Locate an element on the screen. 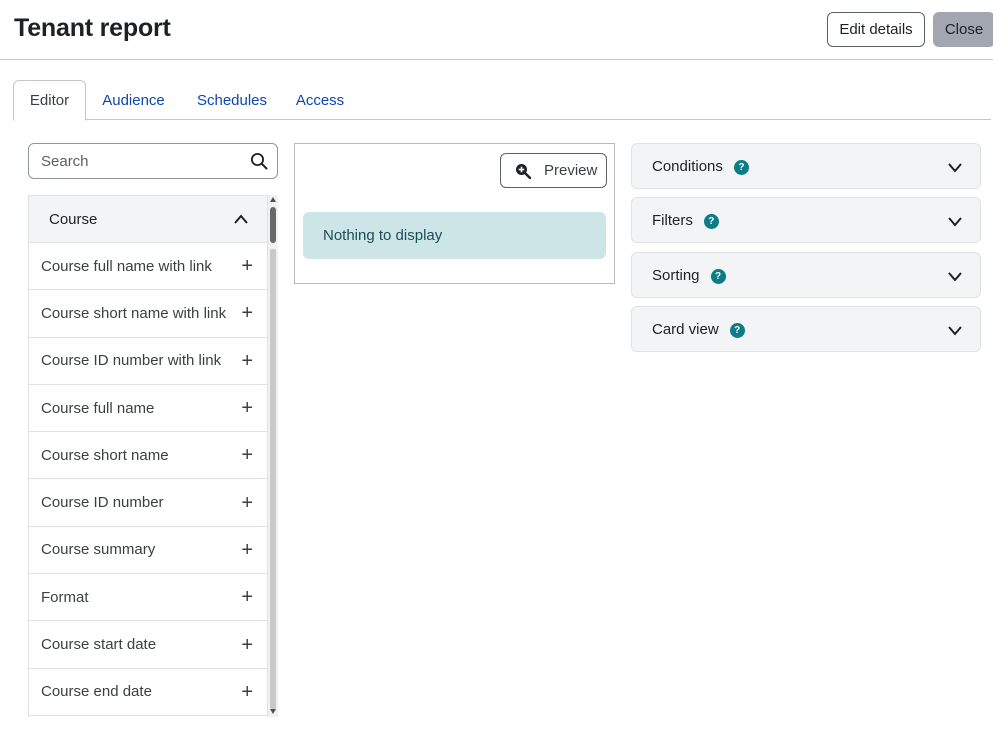 The height and width of the screenshot is (732, 993). preview-button: Preview is located at coordinates (553, 170).